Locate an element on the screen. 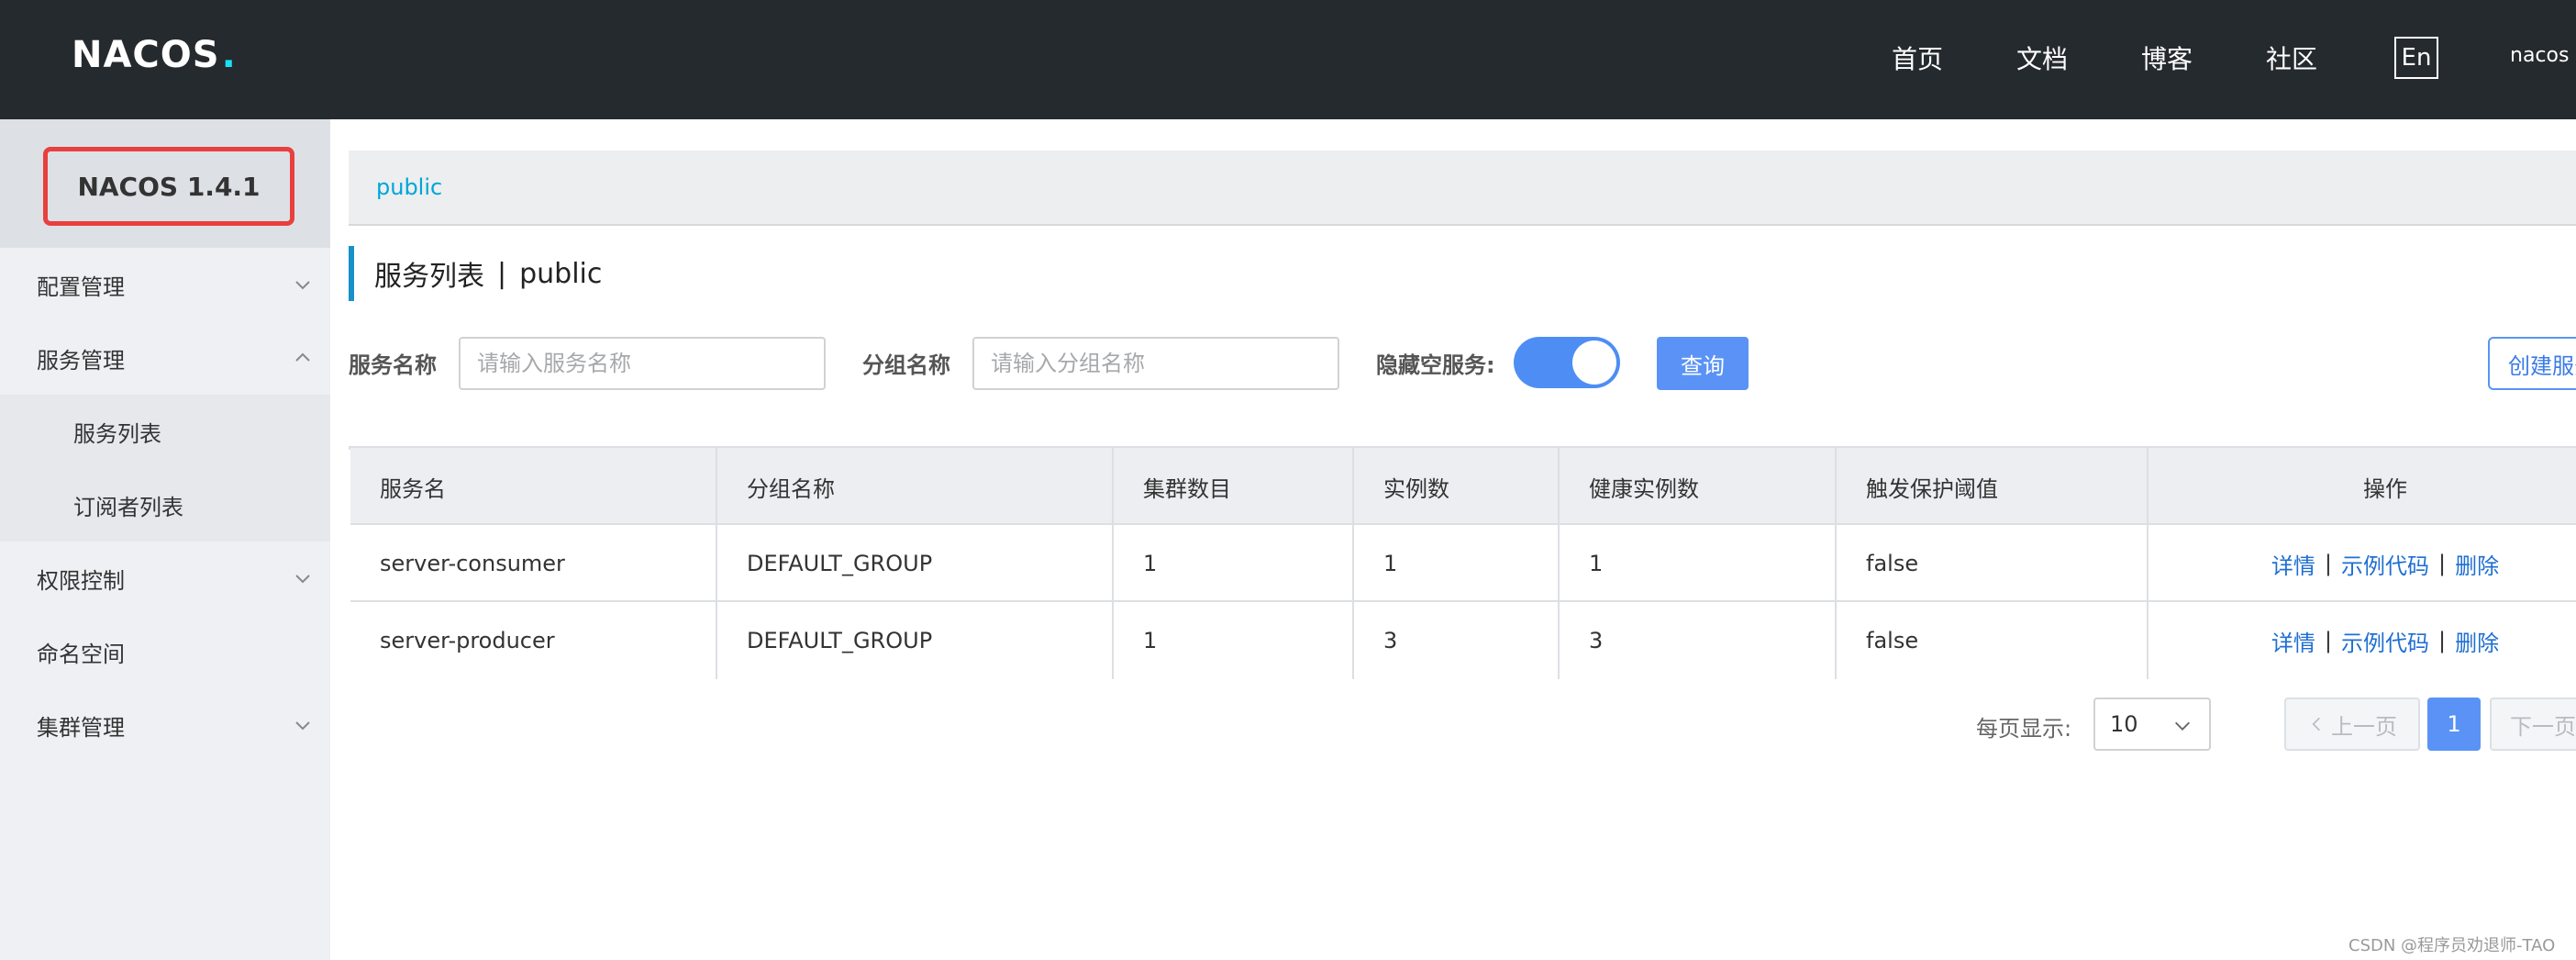 The image size is (2576, 960). namespace-link-public: public is located at coordinates (409, 187).